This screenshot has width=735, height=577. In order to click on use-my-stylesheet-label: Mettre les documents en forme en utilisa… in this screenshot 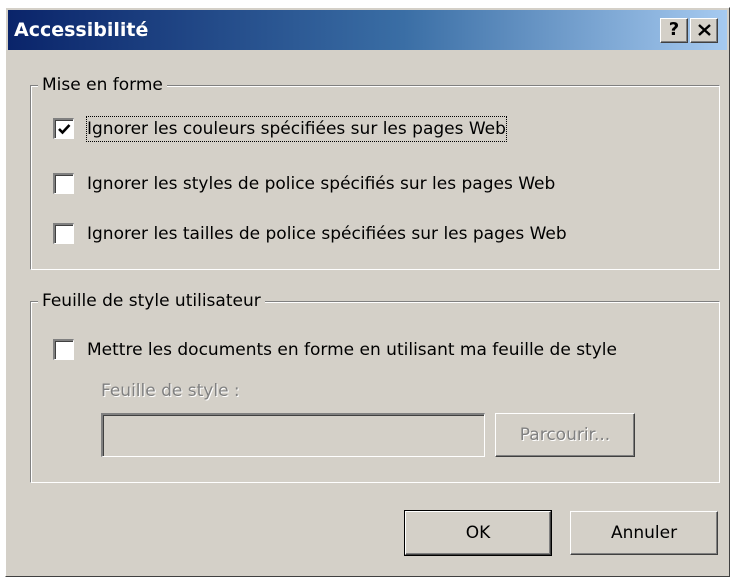, I will do `click(352, 350)`.